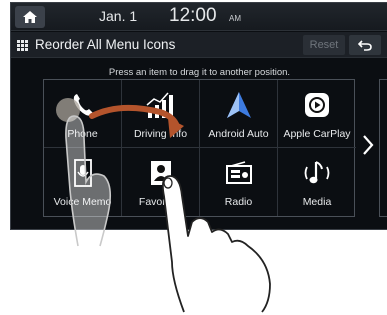 The width and height of the screenshot is (387, 315). What do you see at coordinates (368, 145) in the screenshot?
I see `next-page-arrow-icon` at bounding box center [368, 145].